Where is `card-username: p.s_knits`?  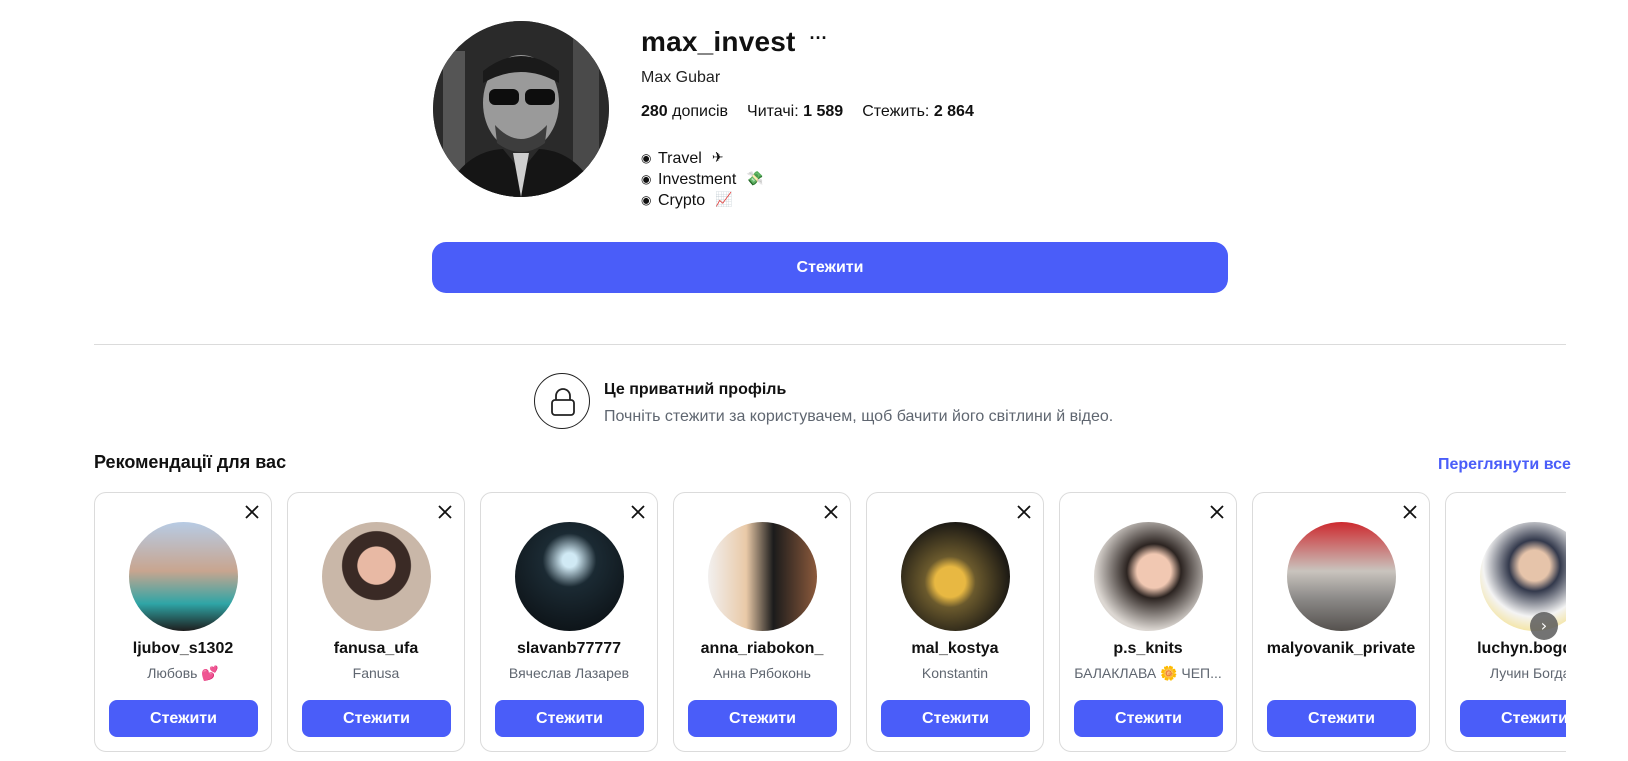 card-username: p.s_knits is located at coordinates (1148, 649).